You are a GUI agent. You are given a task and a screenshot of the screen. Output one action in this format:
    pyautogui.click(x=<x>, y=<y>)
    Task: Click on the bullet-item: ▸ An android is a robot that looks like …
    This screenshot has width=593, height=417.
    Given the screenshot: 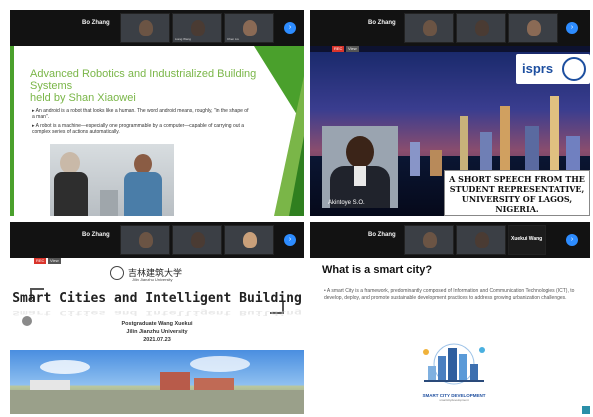 What is the action you would take?
    pyautogui.click(x=140, y=114)
    